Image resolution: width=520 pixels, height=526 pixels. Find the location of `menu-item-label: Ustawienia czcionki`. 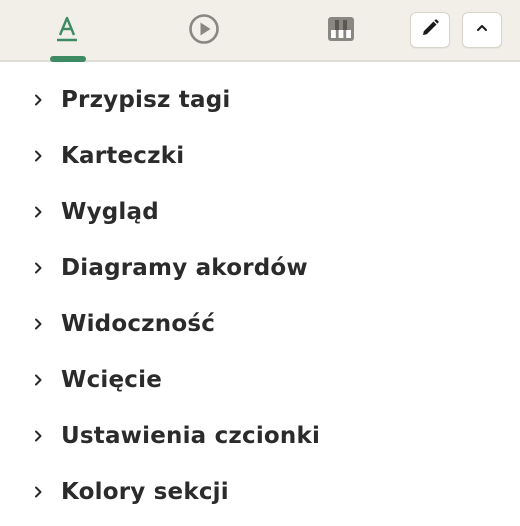

menu-item-label: Ustawienia czcionki is located at coordinates (191, 436).